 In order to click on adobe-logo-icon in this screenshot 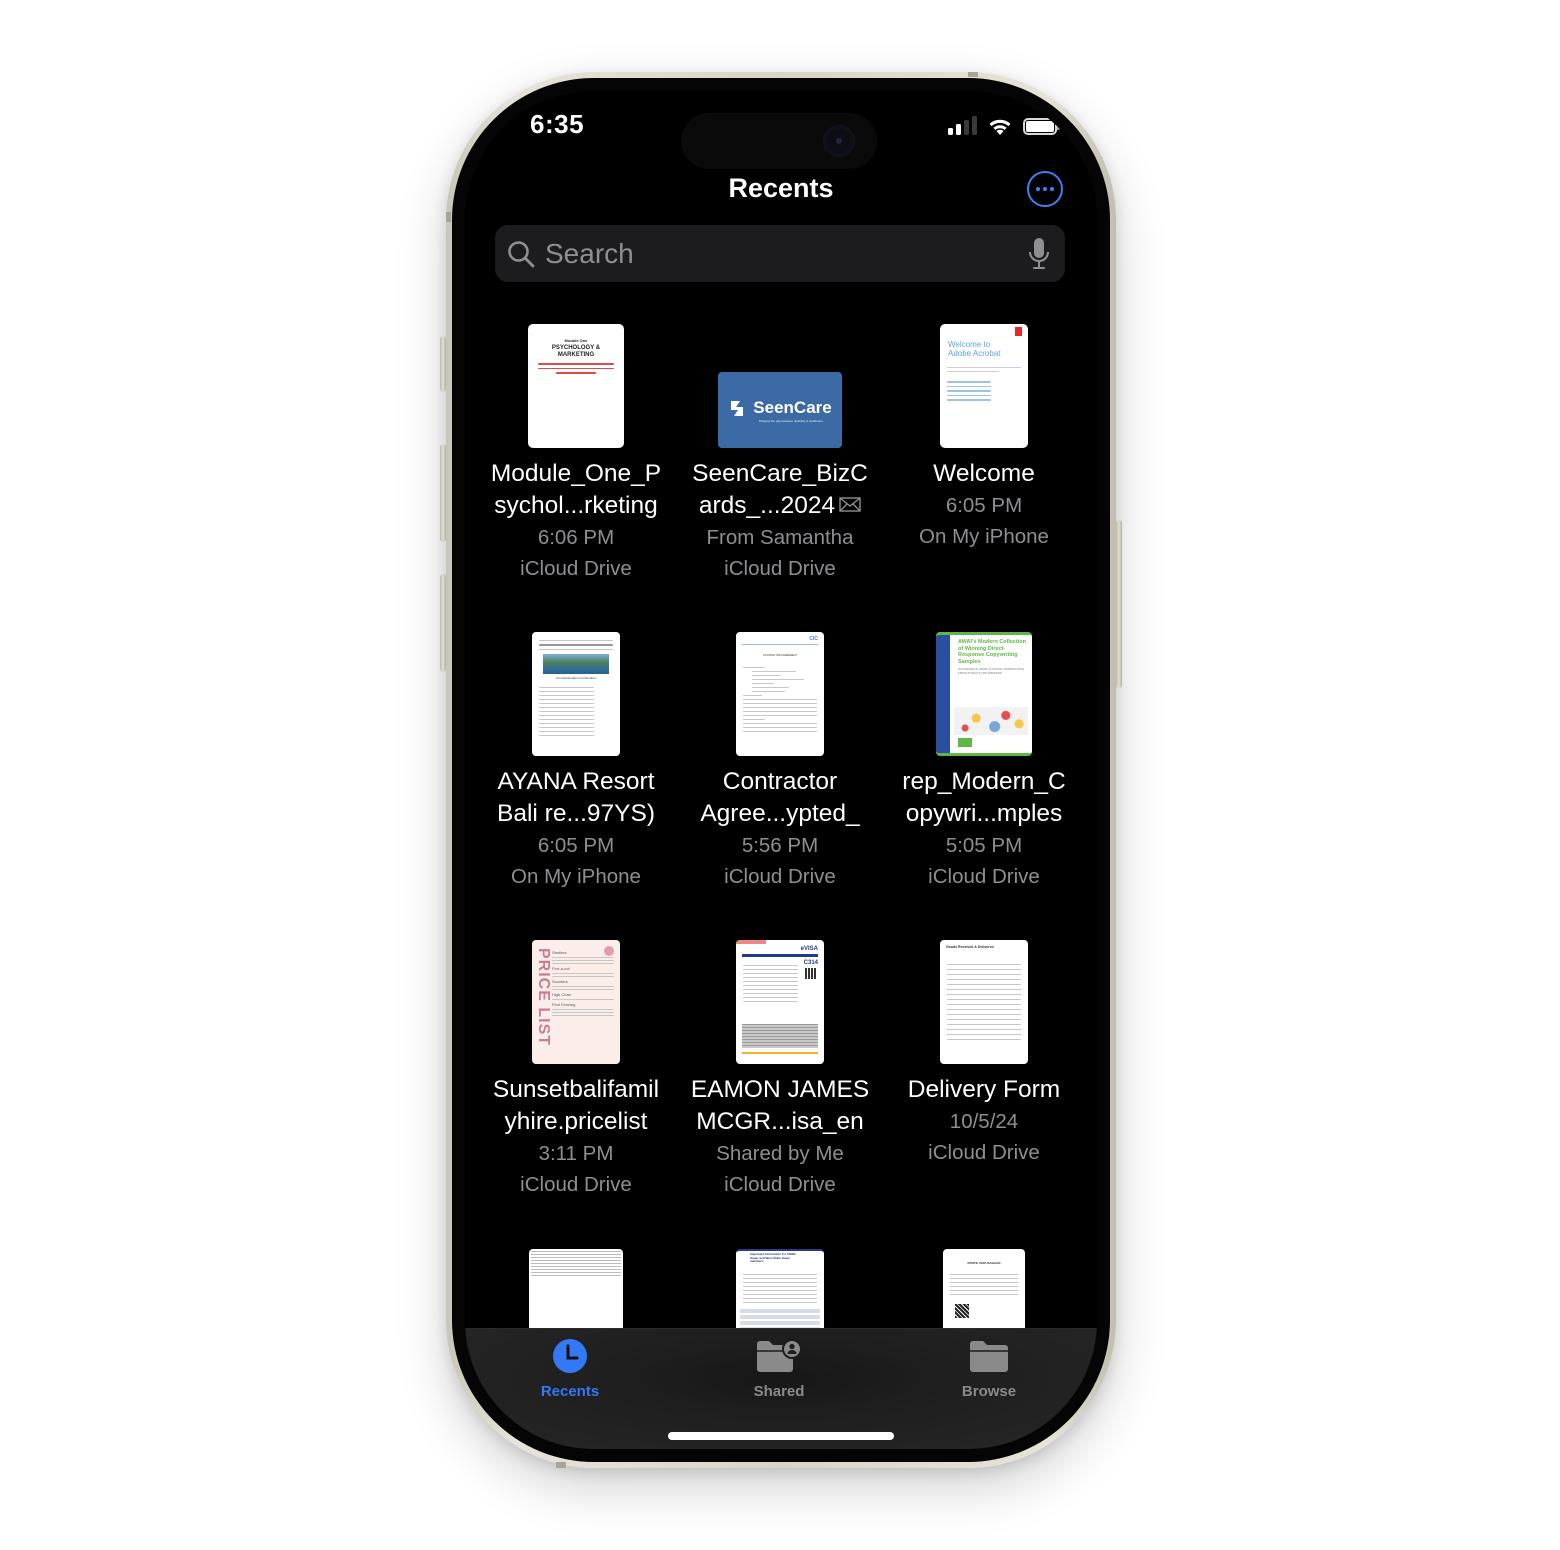, I will do `click(1018, 331)`.